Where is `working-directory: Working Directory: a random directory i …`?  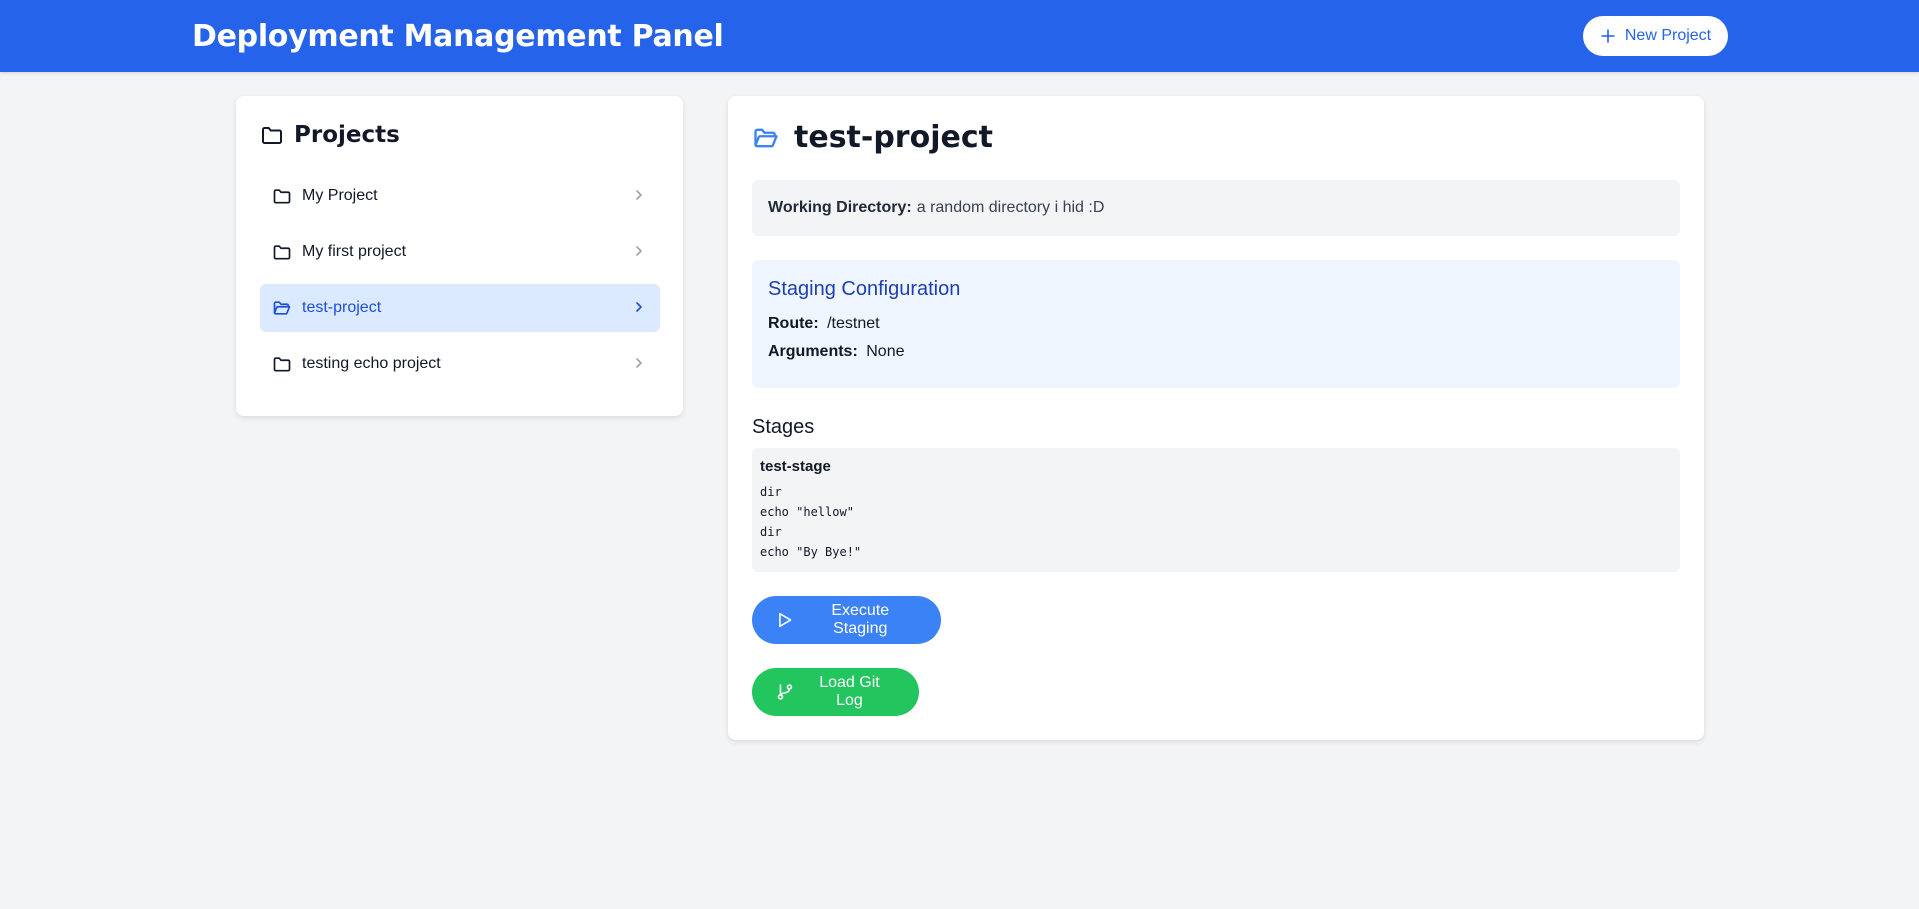 working-directory: Working Directory: a random directory i … is located at coordinates (1216, 208).